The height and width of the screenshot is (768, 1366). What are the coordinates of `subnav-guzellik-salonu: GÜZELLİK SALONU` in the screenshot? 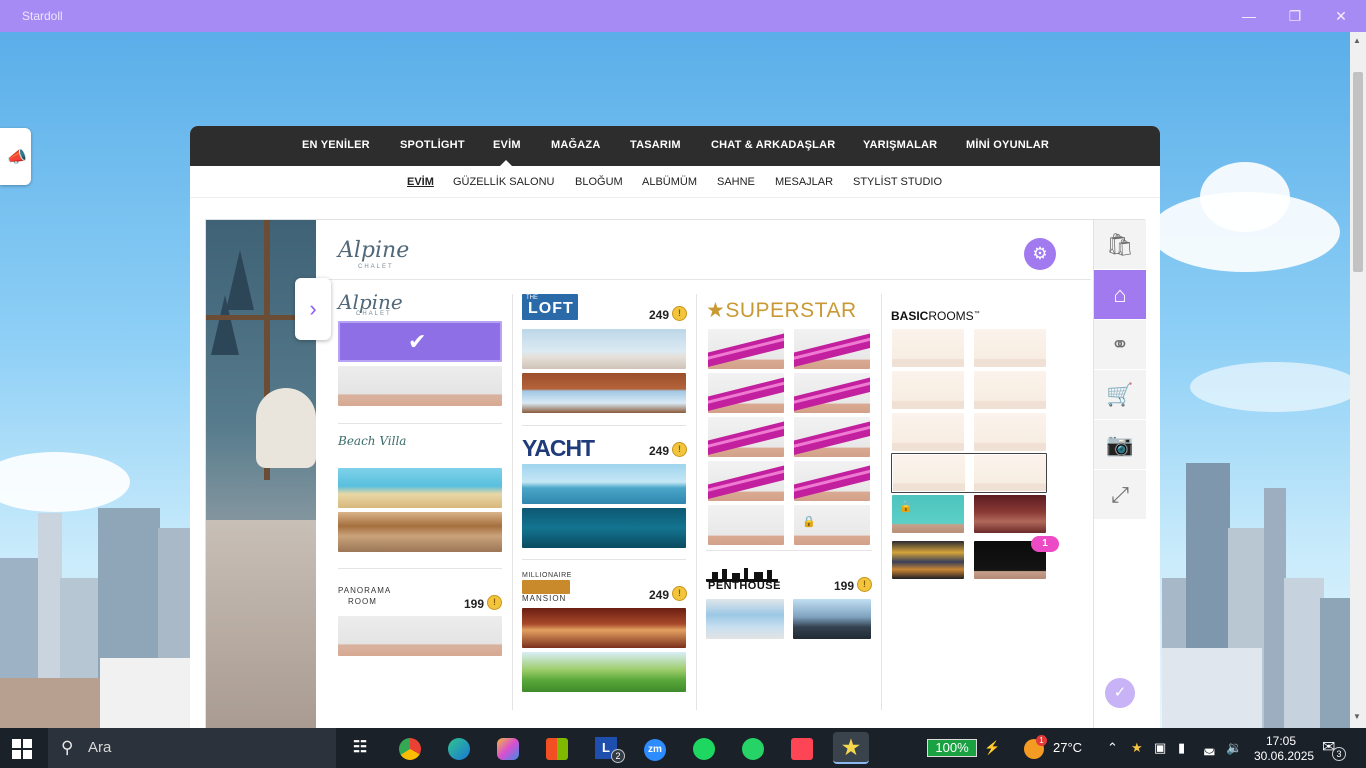 It's located at (503, 182).